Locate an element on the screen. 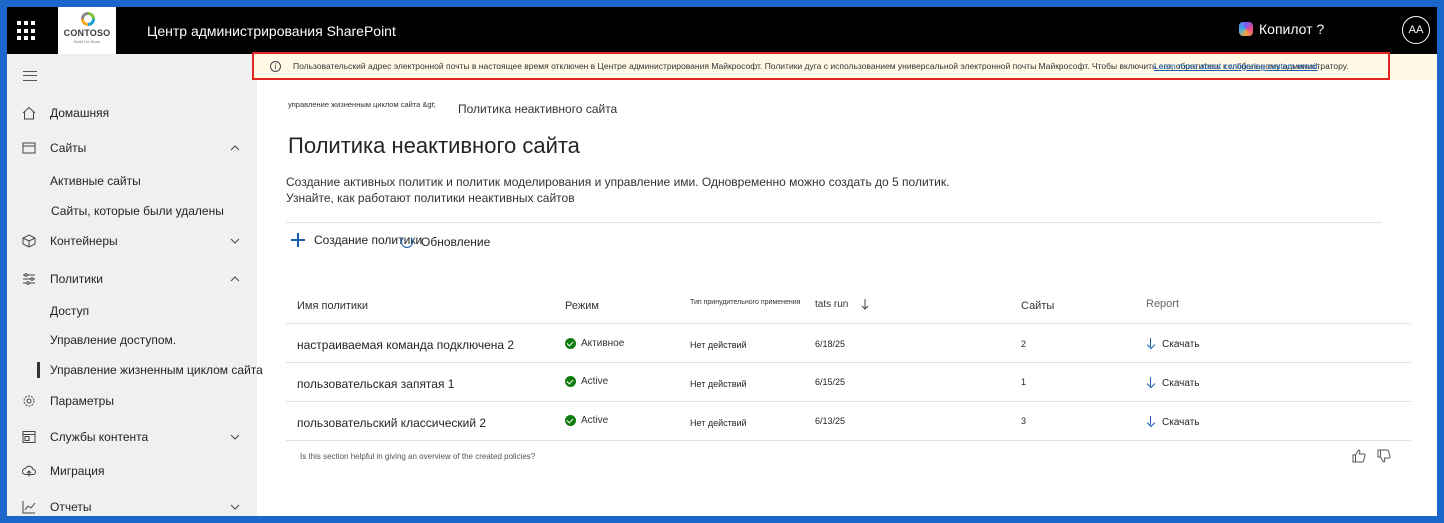  last-run-value: 6/13/25 is located at coordinates (830, 421).